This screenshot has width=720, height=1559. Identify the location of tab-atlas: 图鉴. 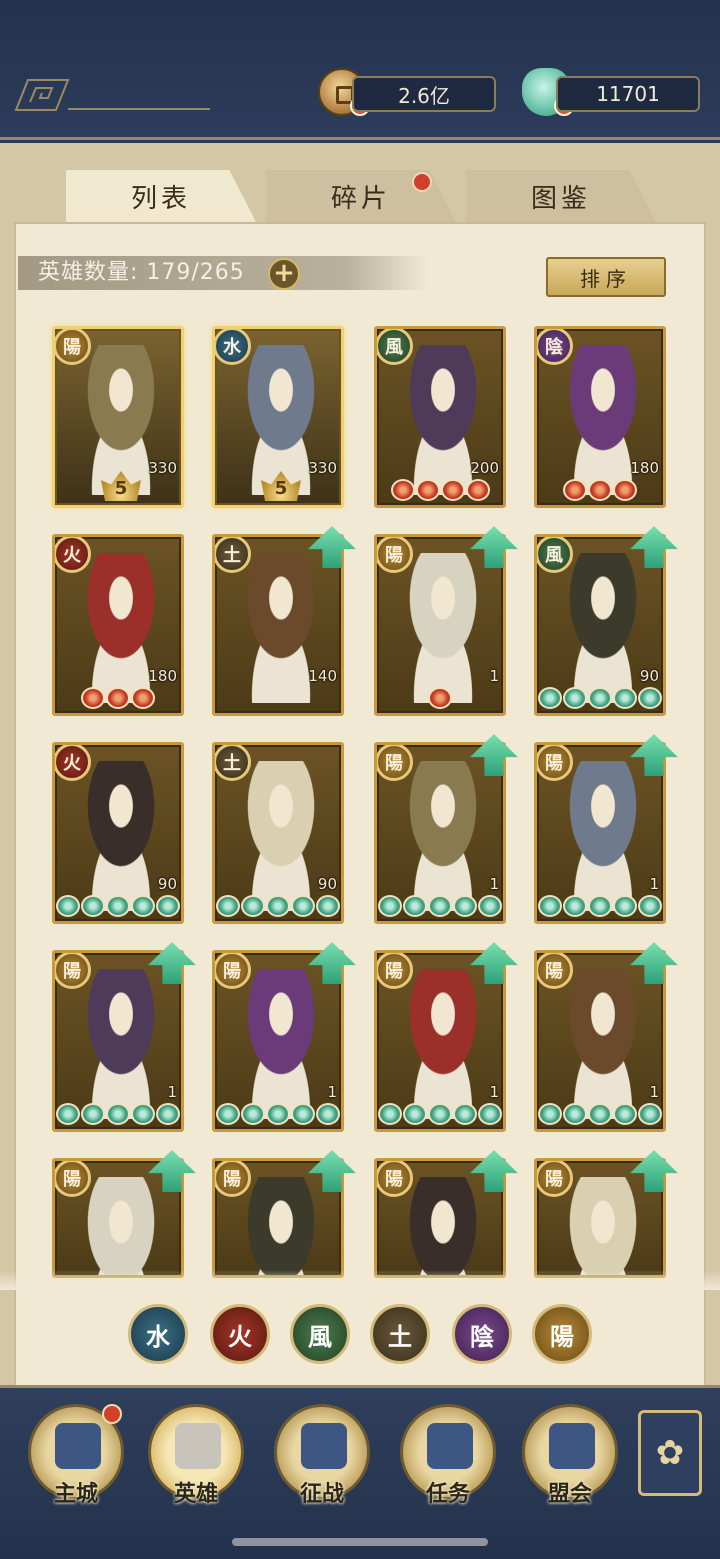
(561, 196).